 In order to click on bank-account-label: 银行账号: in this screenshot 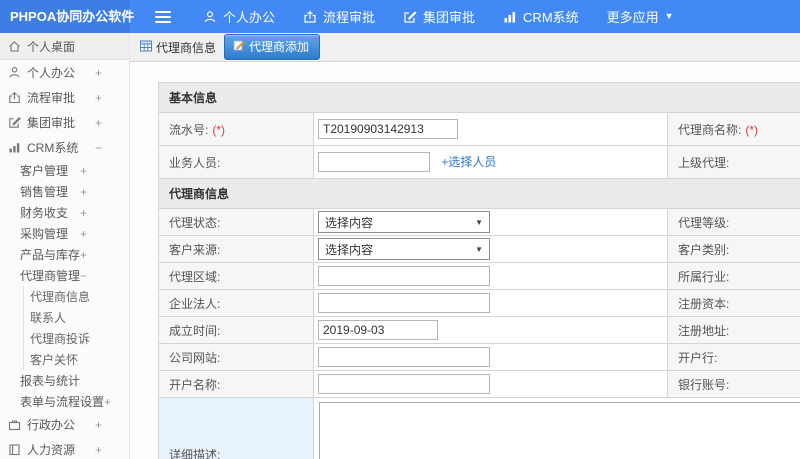, I will do `click(733, 384)`.